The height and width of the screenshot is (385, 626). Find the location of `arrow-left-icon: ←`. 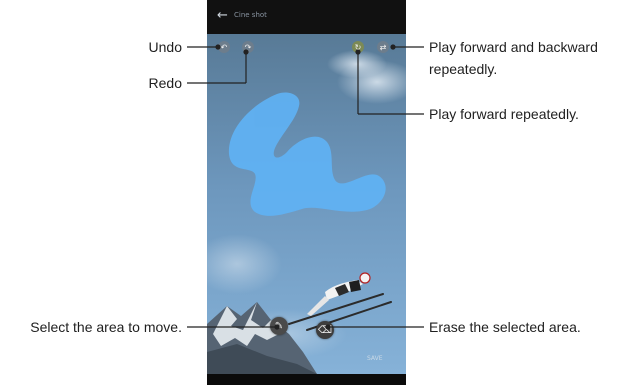

arrow-left-icon: ← is located at coordinates (222, 16).